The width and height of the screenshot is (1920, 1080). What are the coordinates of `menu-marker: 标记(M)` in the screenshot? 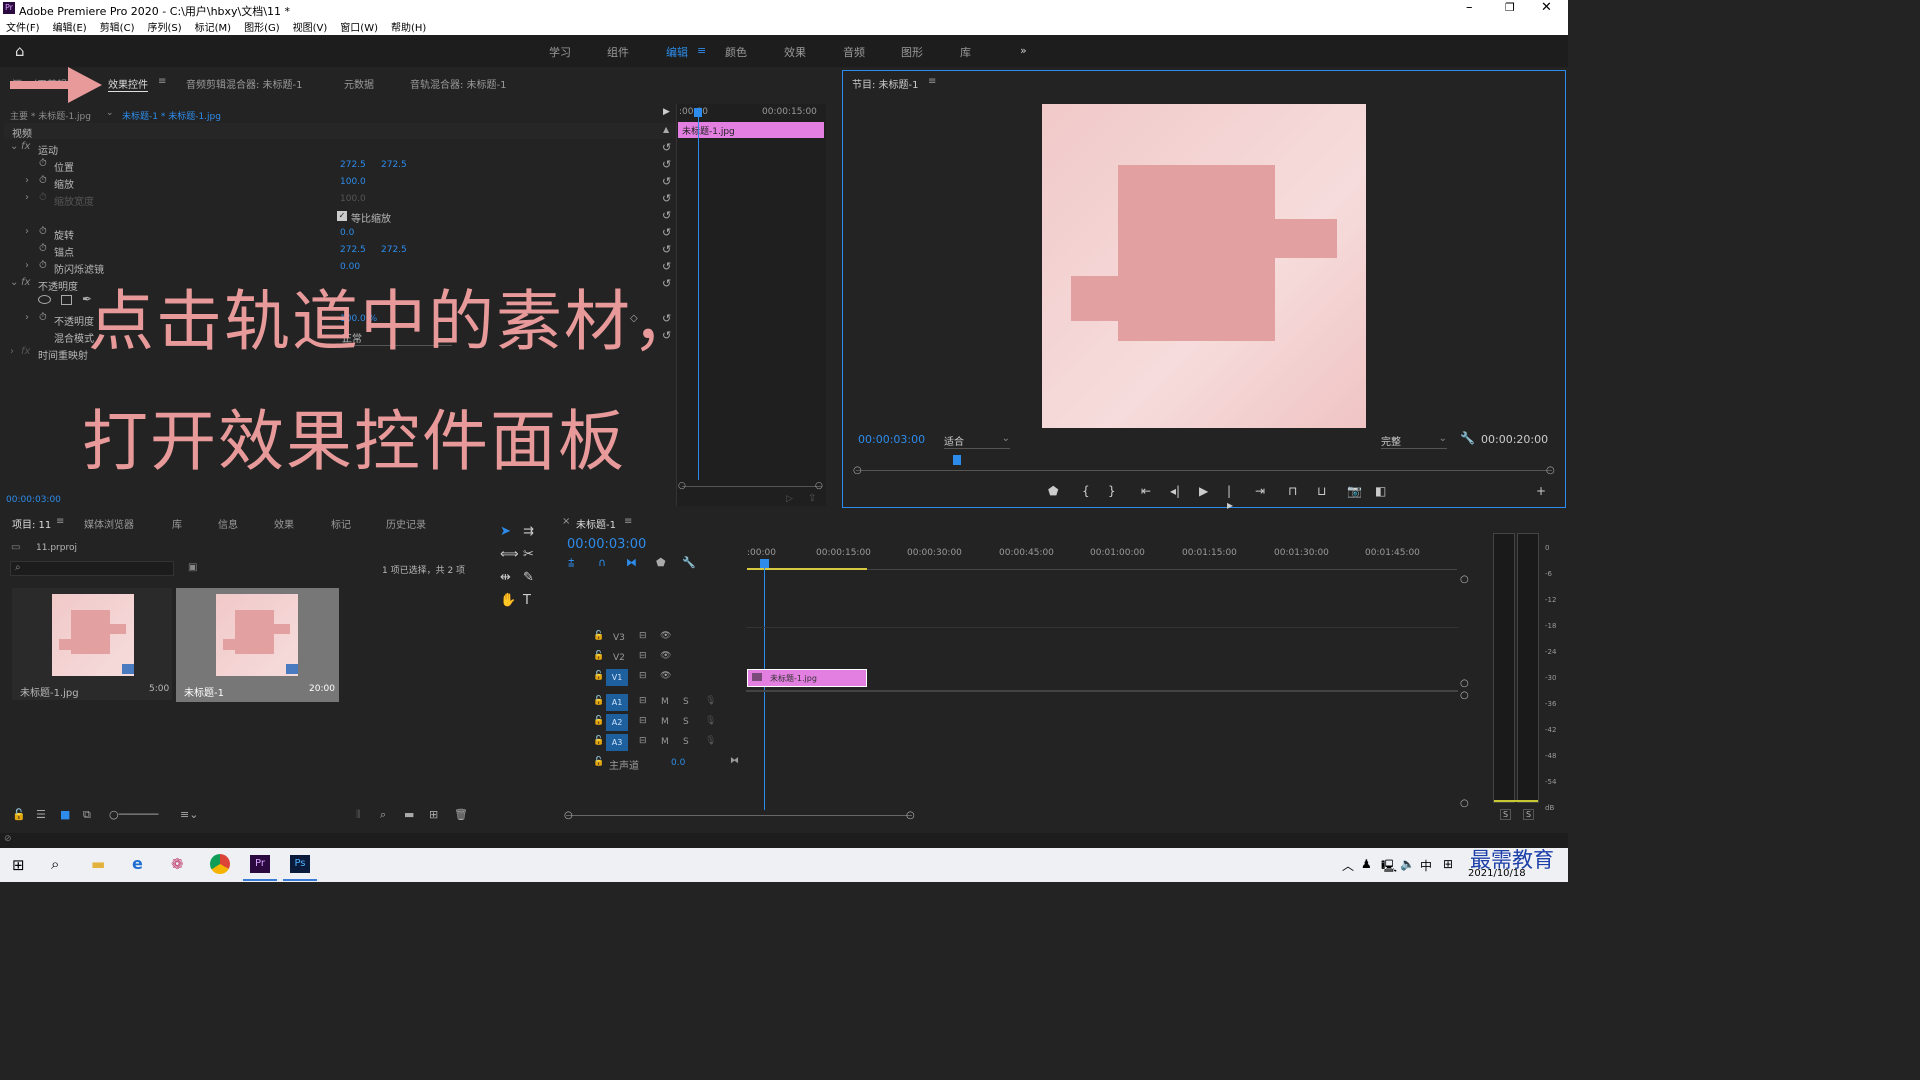 It's located at (213, 26).